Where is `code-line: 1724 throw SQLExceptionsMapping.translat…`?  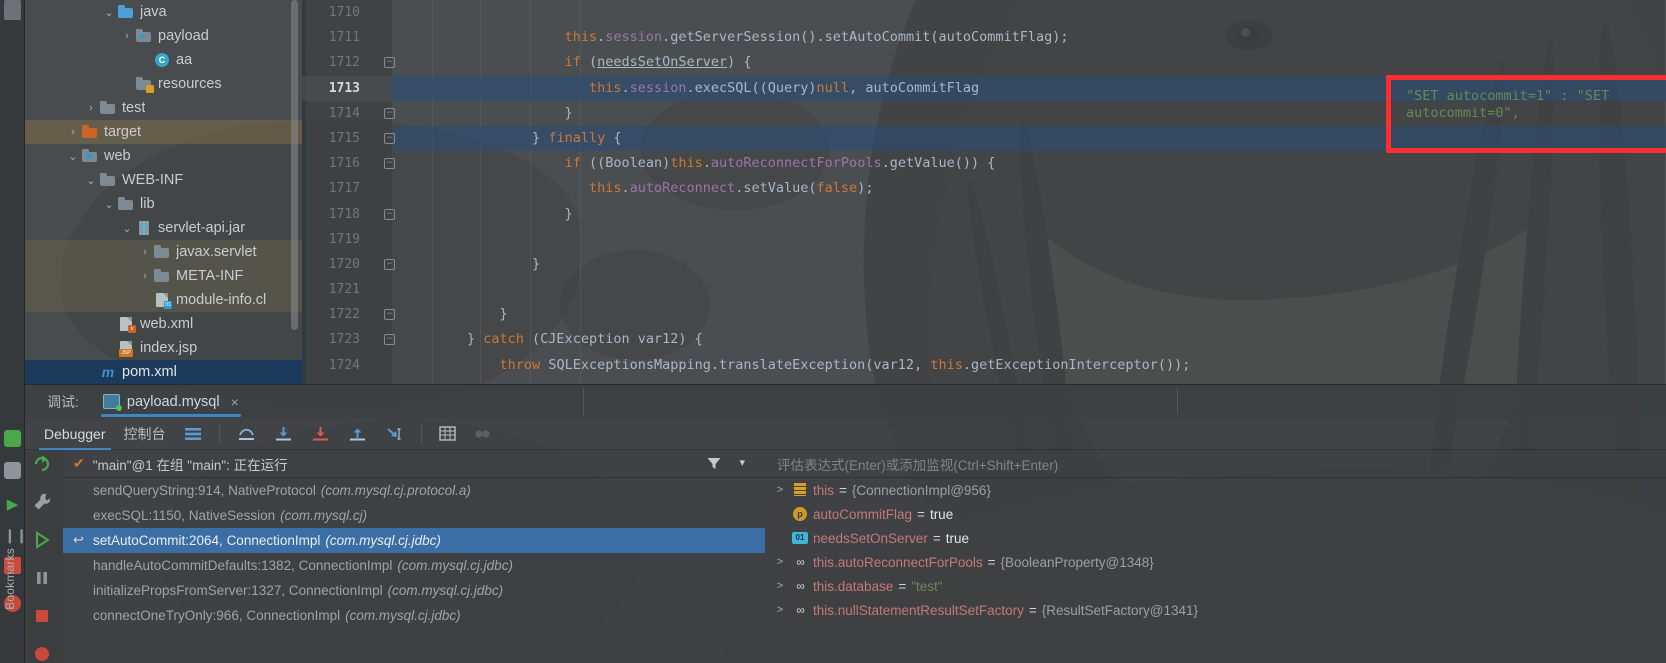
code-line: 1724 throw SQLExceptionsMapping.translat… is located at coordinates (984, 365).